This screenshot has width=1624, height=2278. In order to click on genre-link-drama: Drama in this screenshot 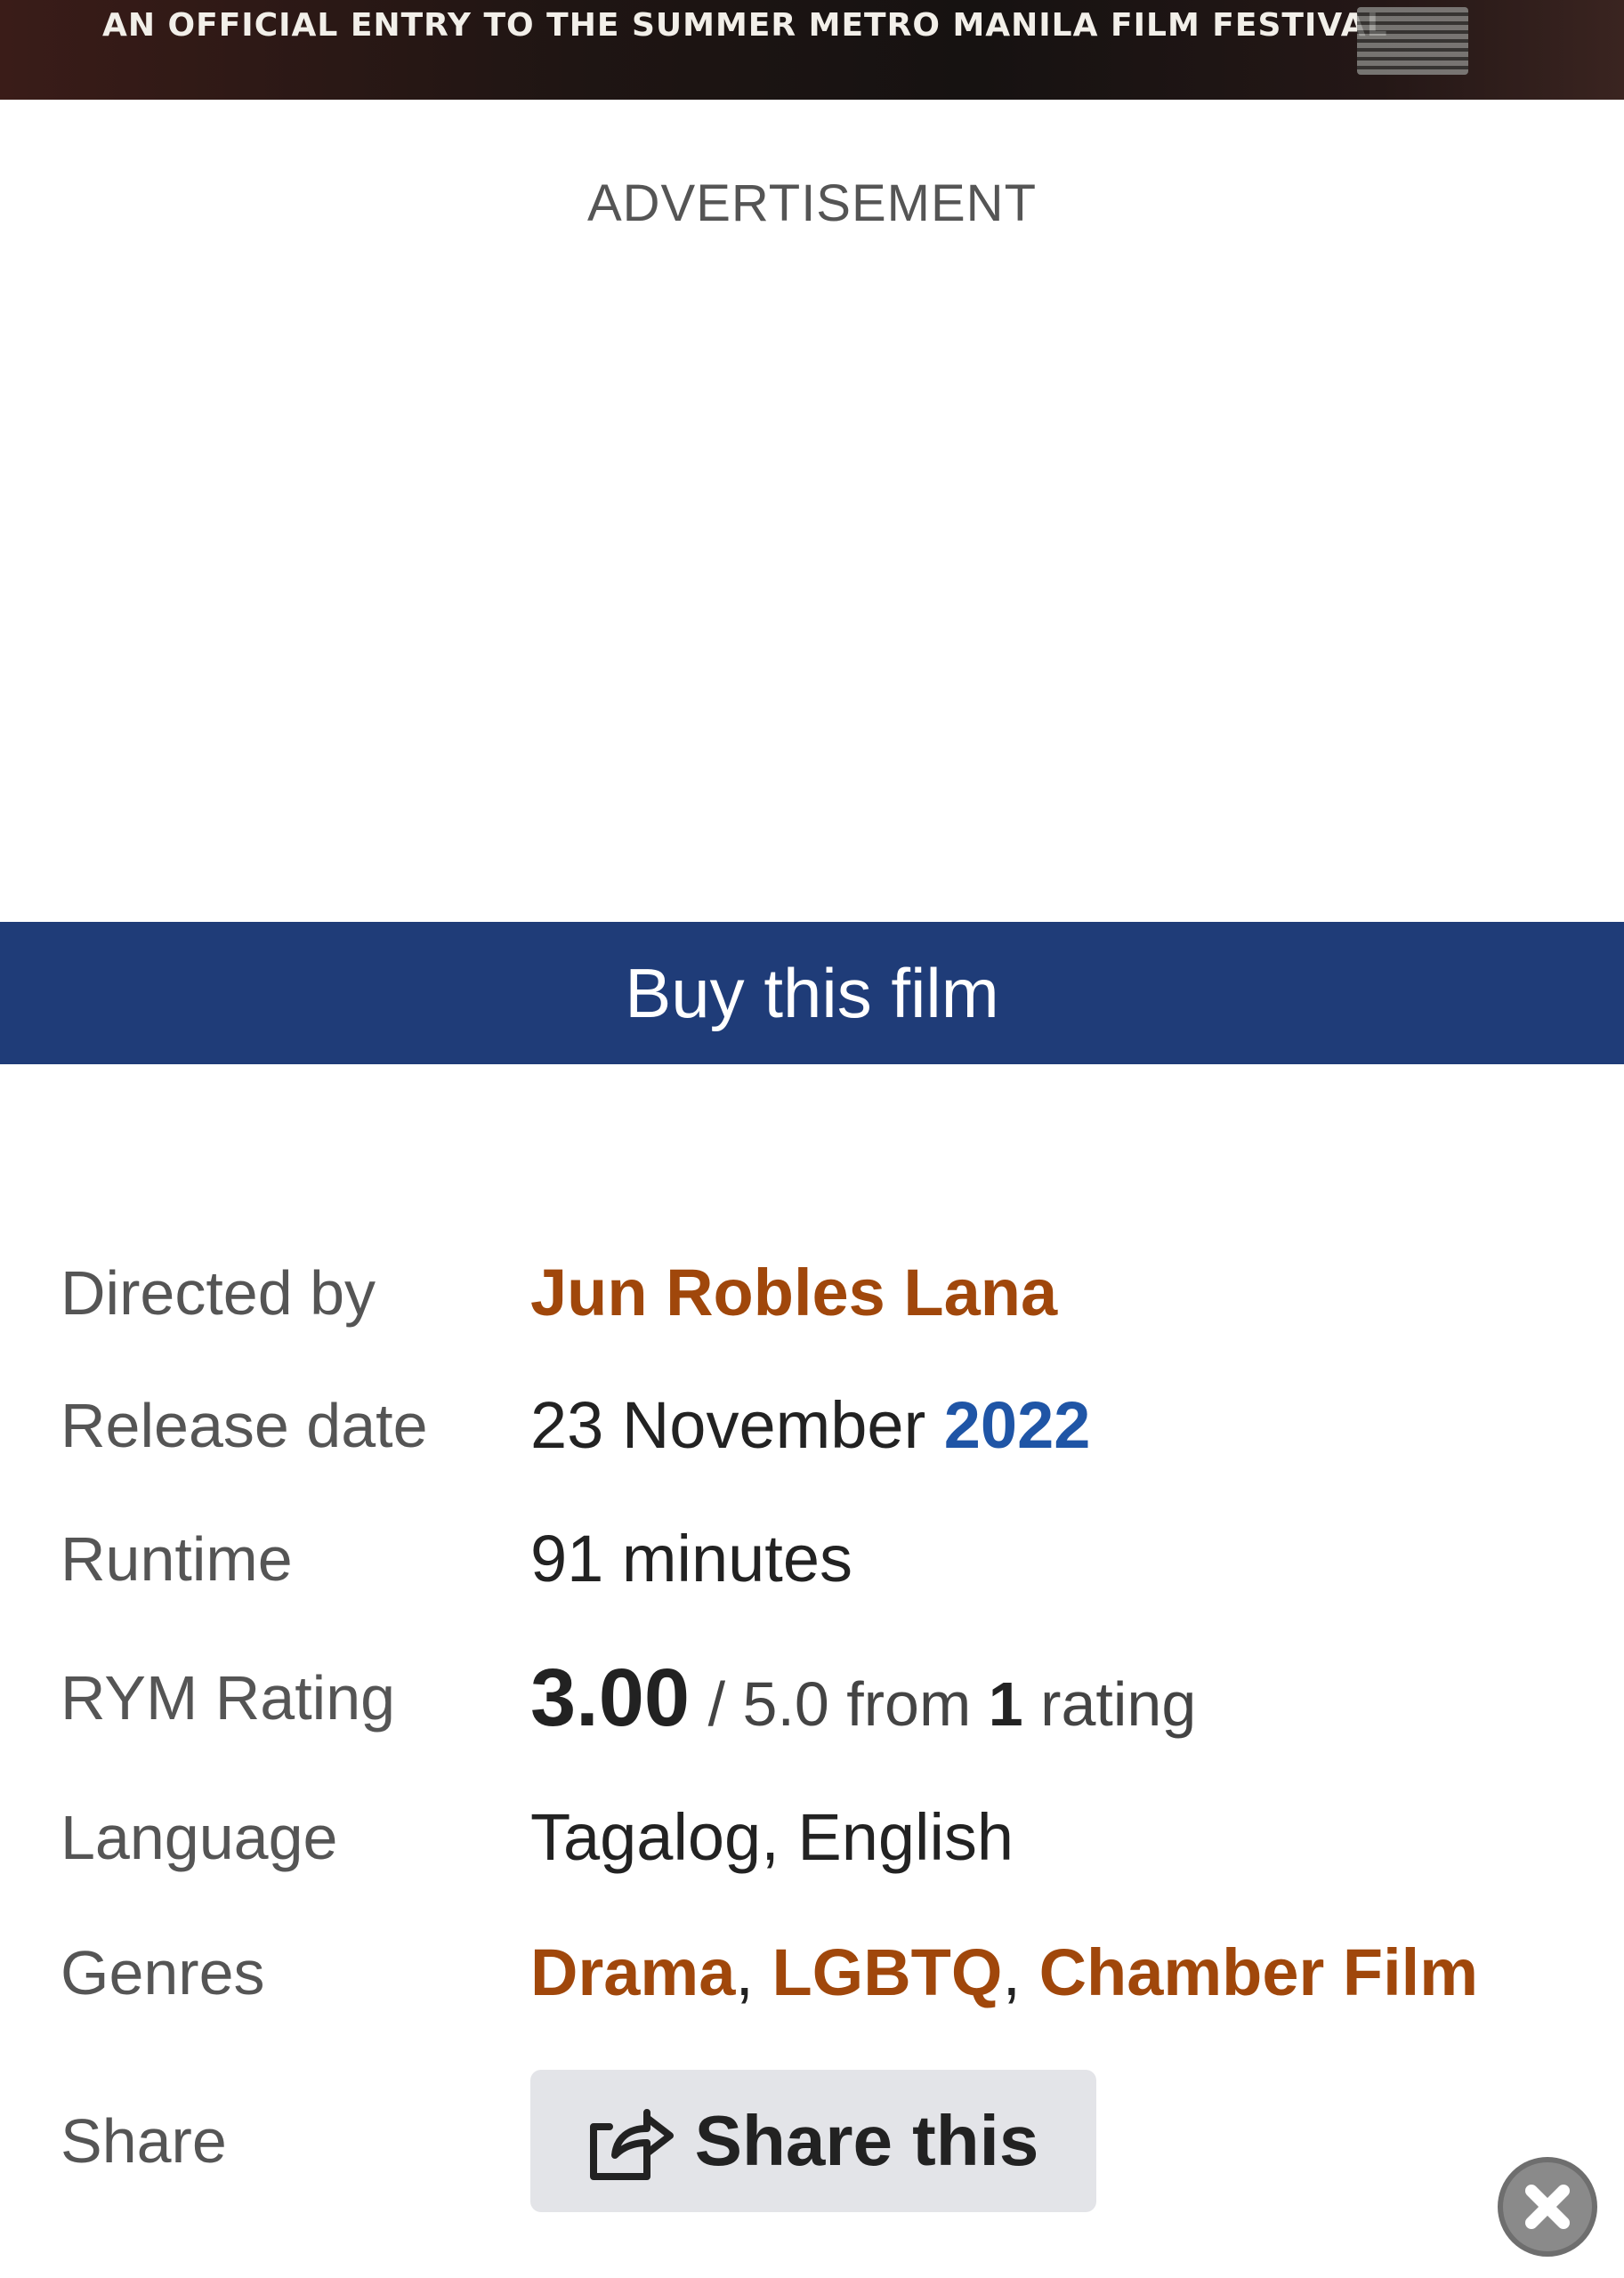, I will do `click(632, 1972)`.